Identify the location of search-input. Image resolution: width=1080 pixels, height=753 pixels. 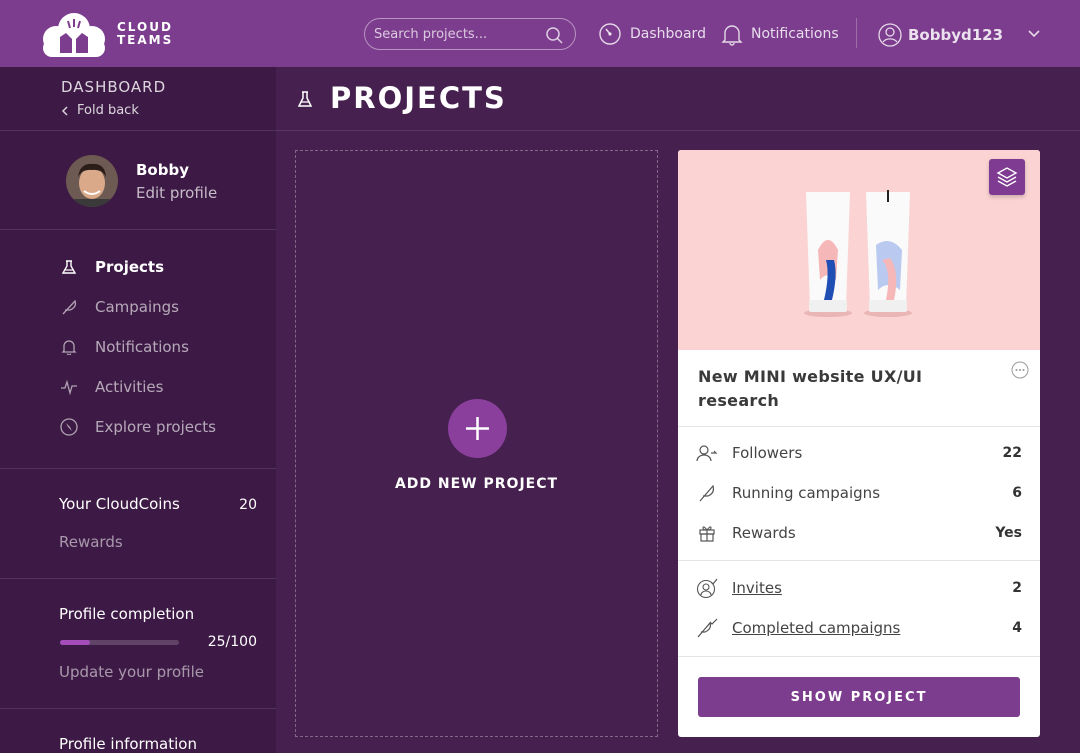
(456, 34).